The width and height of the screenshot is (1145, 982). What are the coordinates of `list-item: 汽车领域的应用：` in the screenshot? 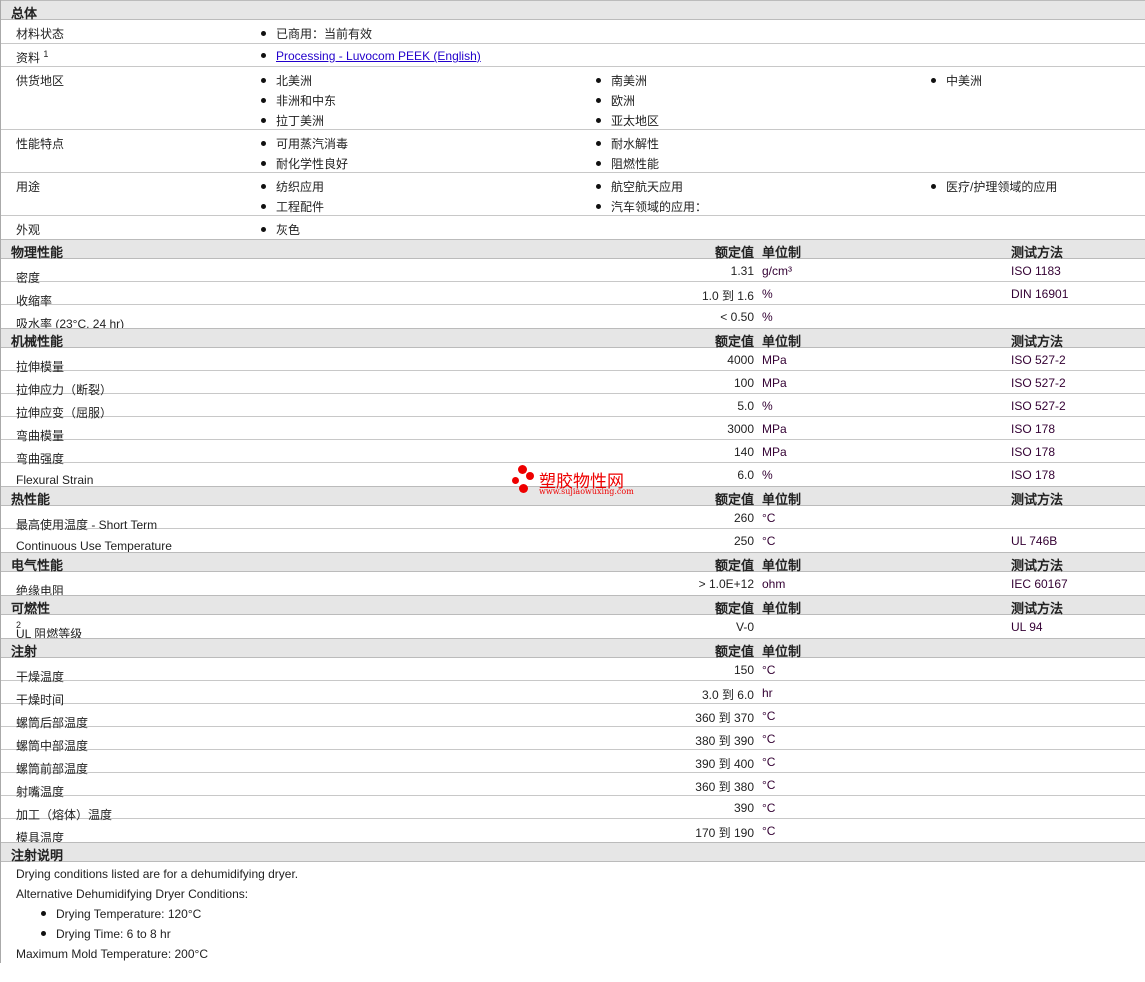 It's located at (651, 206).